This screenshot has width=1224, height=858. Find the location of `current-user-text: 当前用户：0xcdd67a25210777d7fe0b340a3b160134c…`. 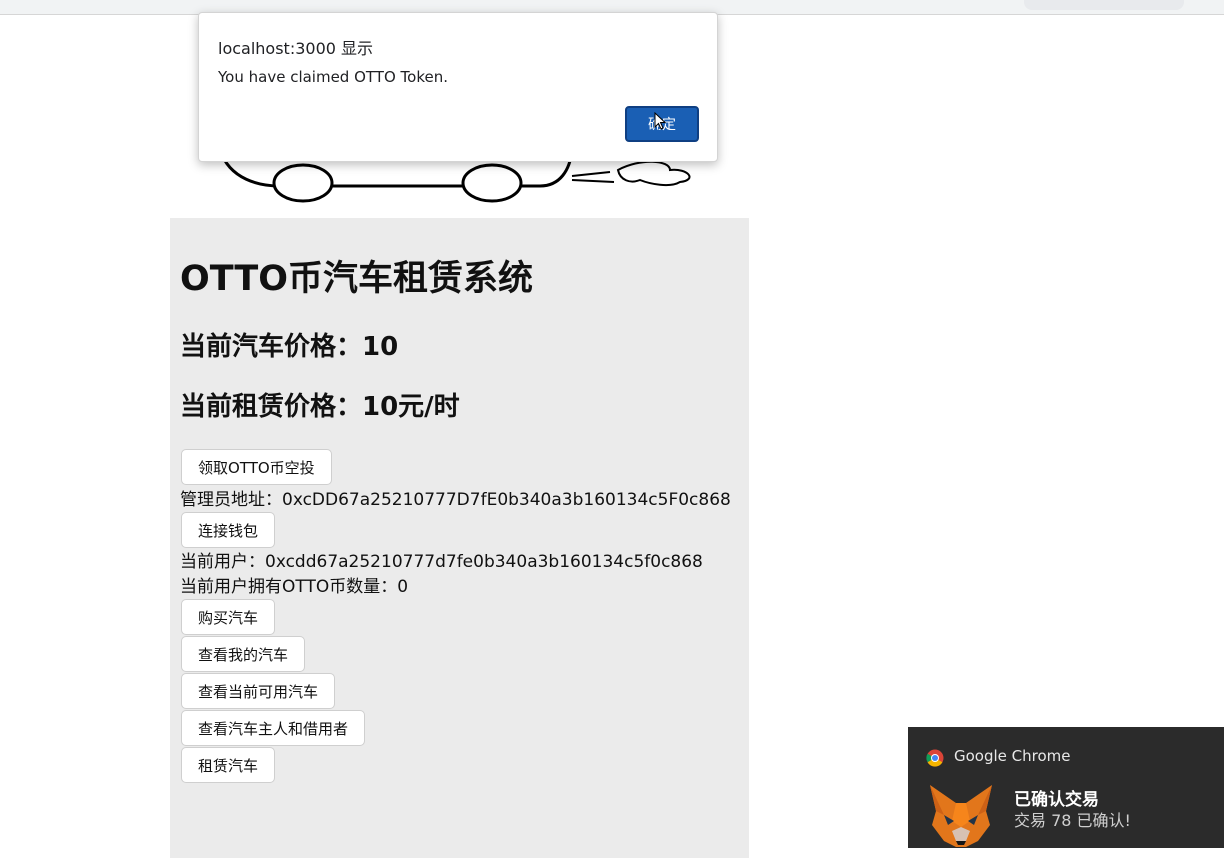

current-user-text: 当前用户：0xcdd67a25210777d7fe0b340a3b160134c… is located at coordinates (441, 562).